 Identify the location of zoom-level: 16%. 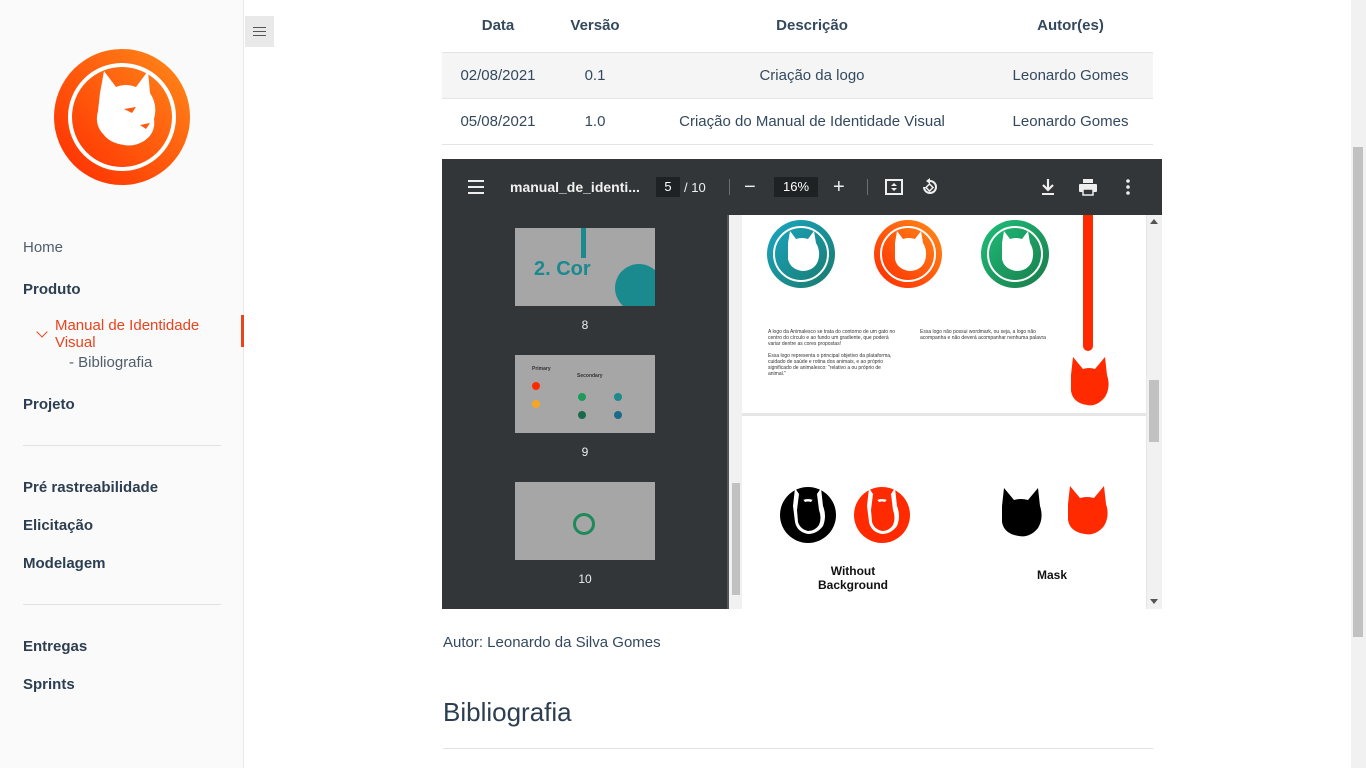
(796, 187).